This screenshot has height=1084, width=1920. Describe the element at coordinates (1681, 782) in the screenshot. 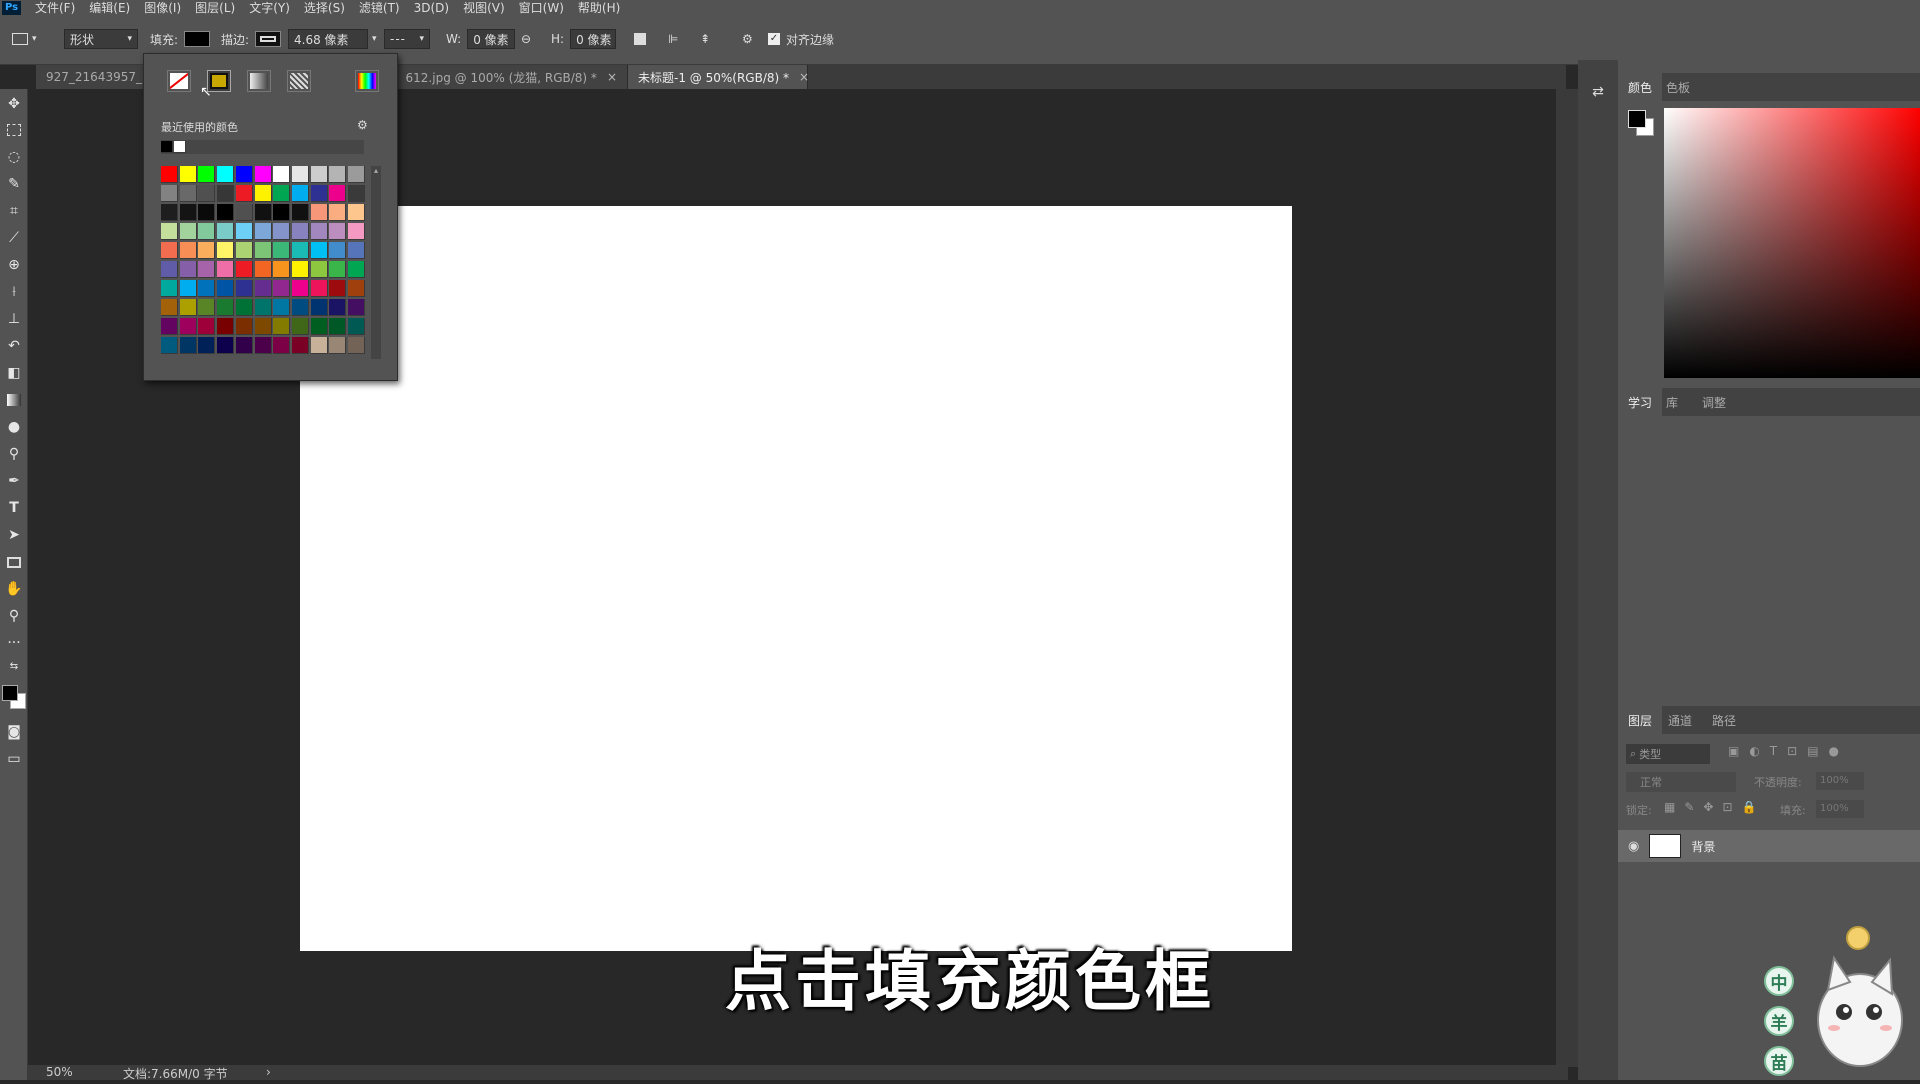

I see `blend-mode-select: 正常` at that location.